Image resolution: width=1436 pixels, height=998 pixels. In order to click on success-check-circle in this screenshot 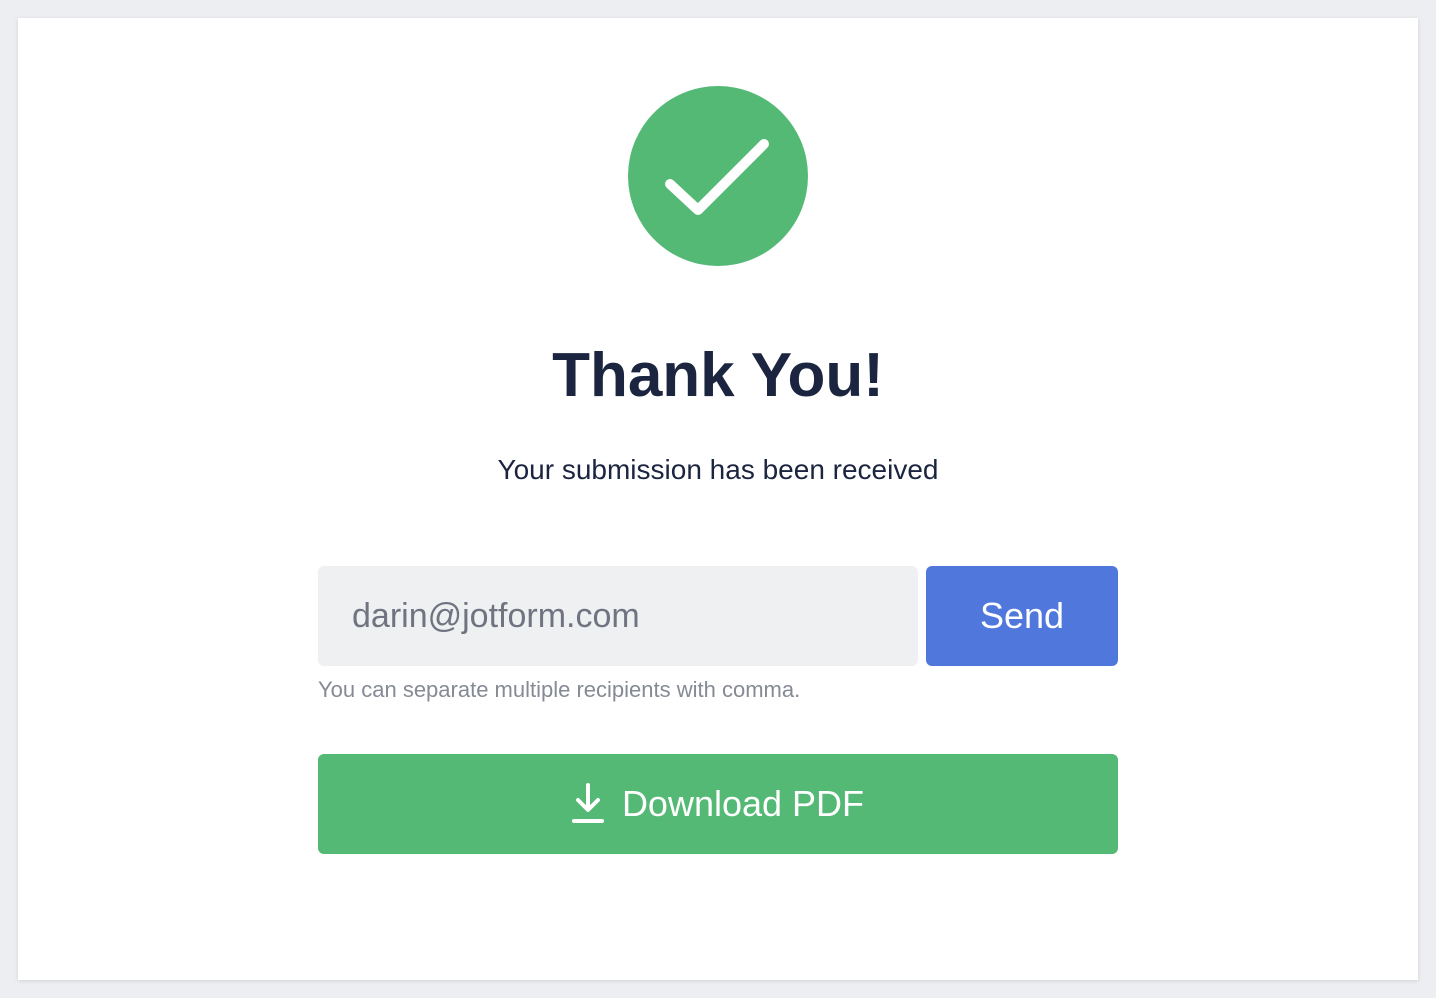, I will do `click(718, 176)`.